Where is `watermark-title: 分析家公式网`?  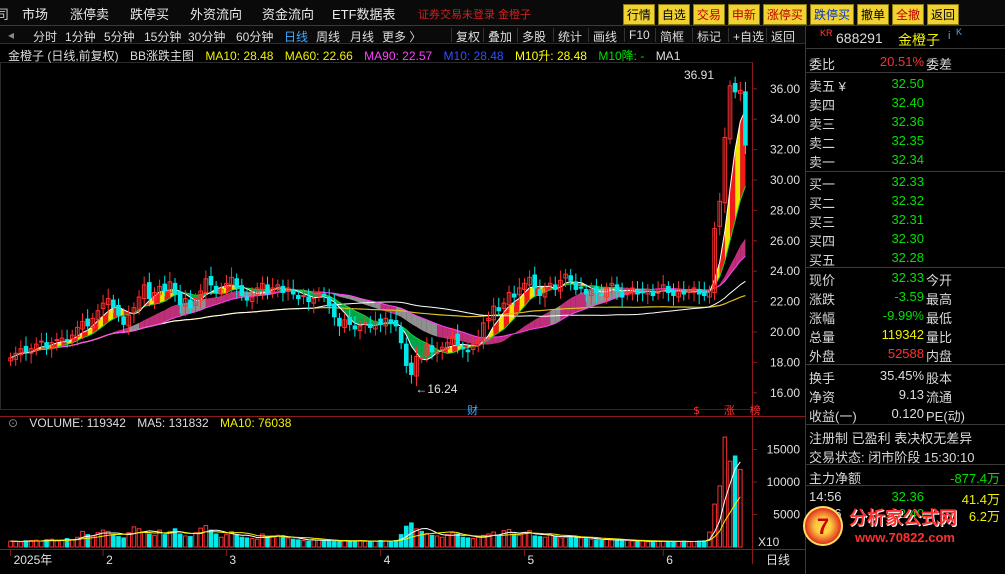
watermark-title: 分析家公式网 is located at coordinates (903, 518).